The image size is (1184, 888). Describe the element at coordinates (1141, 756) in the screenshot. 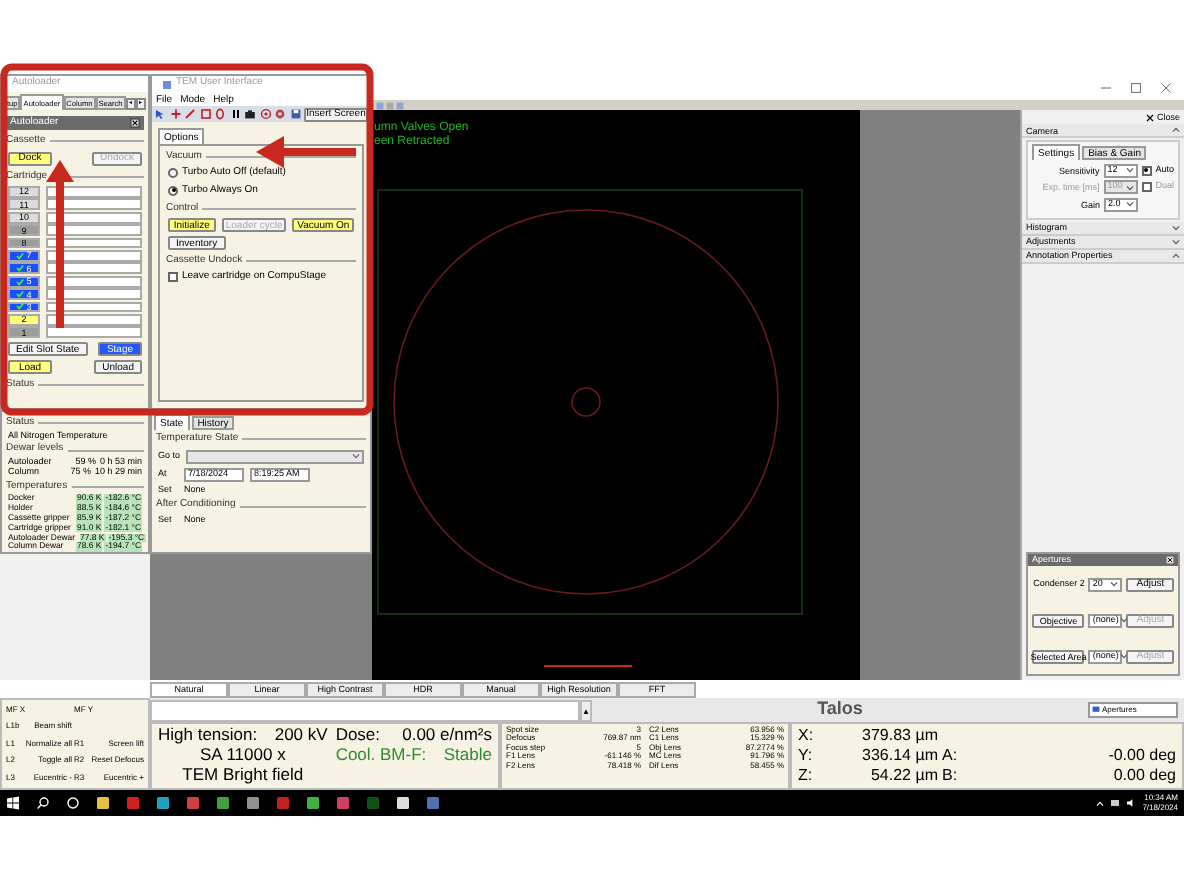

I see `axis-value: -0.00 deg` at that location.